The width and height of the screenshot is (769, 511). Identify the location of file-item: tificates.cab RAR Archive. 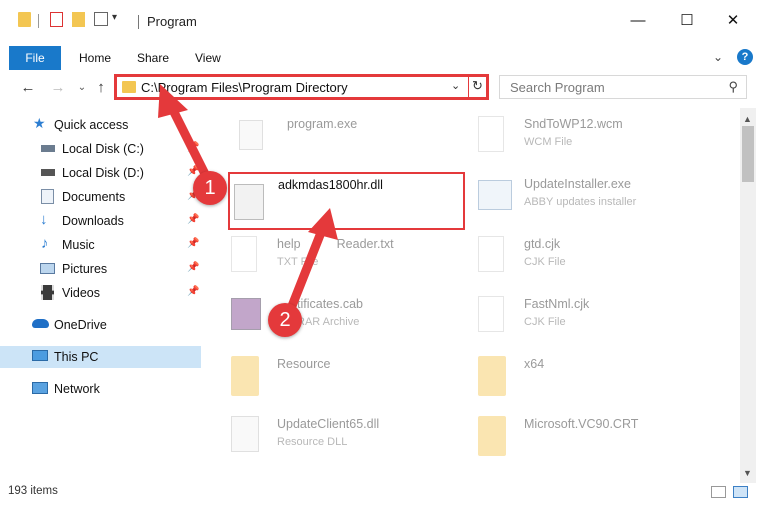
(351, 318).